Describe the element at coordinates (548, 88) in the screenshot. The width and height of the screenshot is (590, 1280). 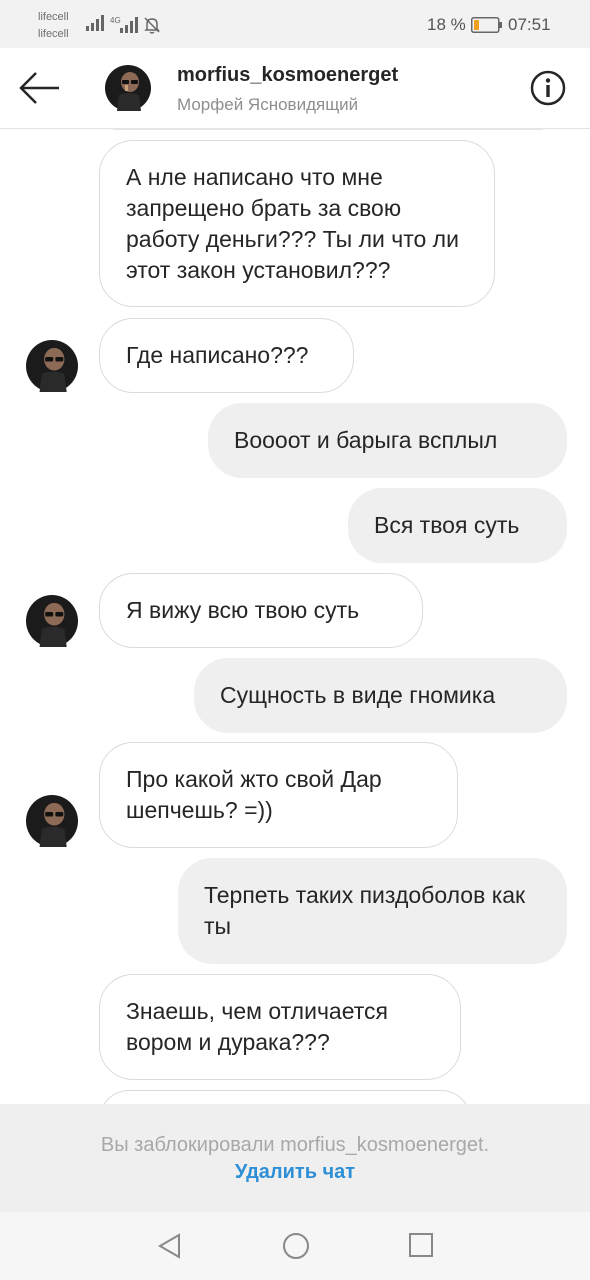
I see `info-icon` at that location.